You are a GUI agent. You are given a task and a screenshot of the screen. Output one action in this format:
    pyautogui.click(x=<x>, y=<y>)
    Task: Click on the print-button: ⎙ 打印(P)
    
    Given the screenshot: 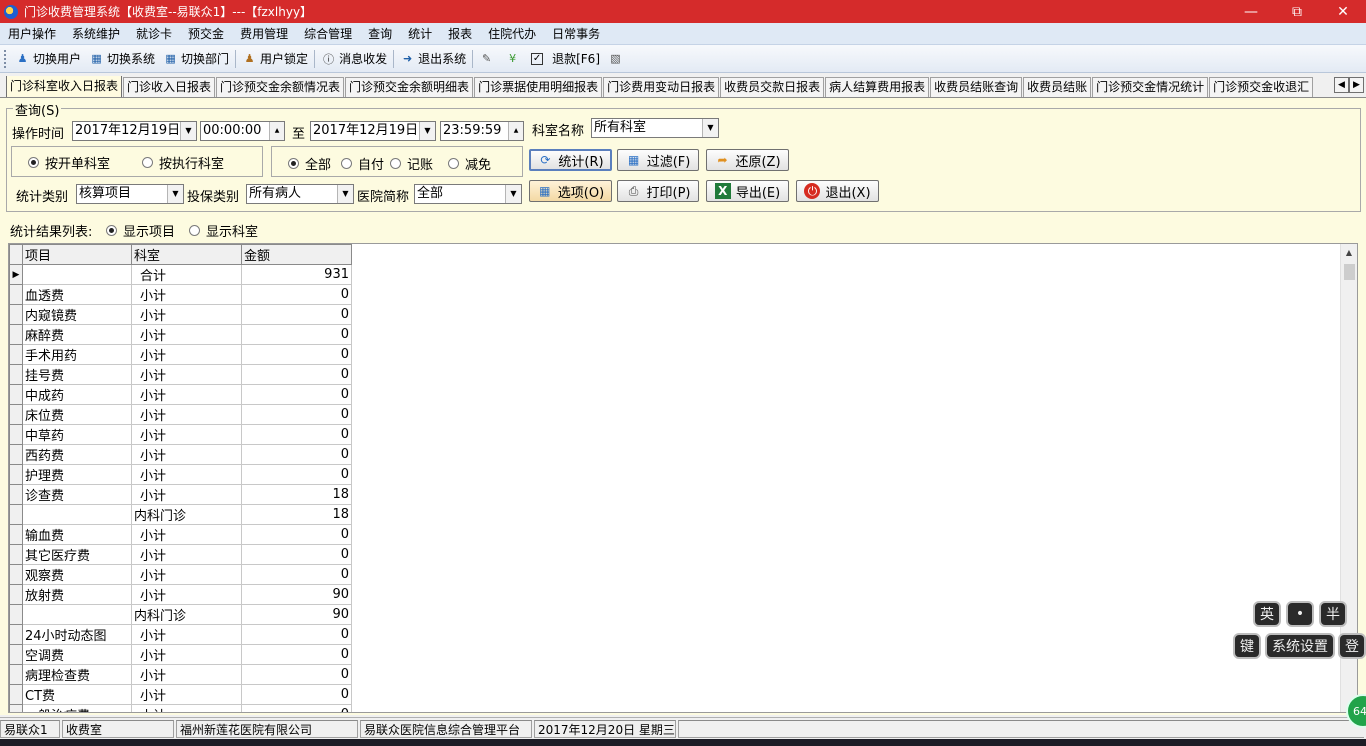 What is the action you would take?
    pyautogui.click(x=658, y=191)
    